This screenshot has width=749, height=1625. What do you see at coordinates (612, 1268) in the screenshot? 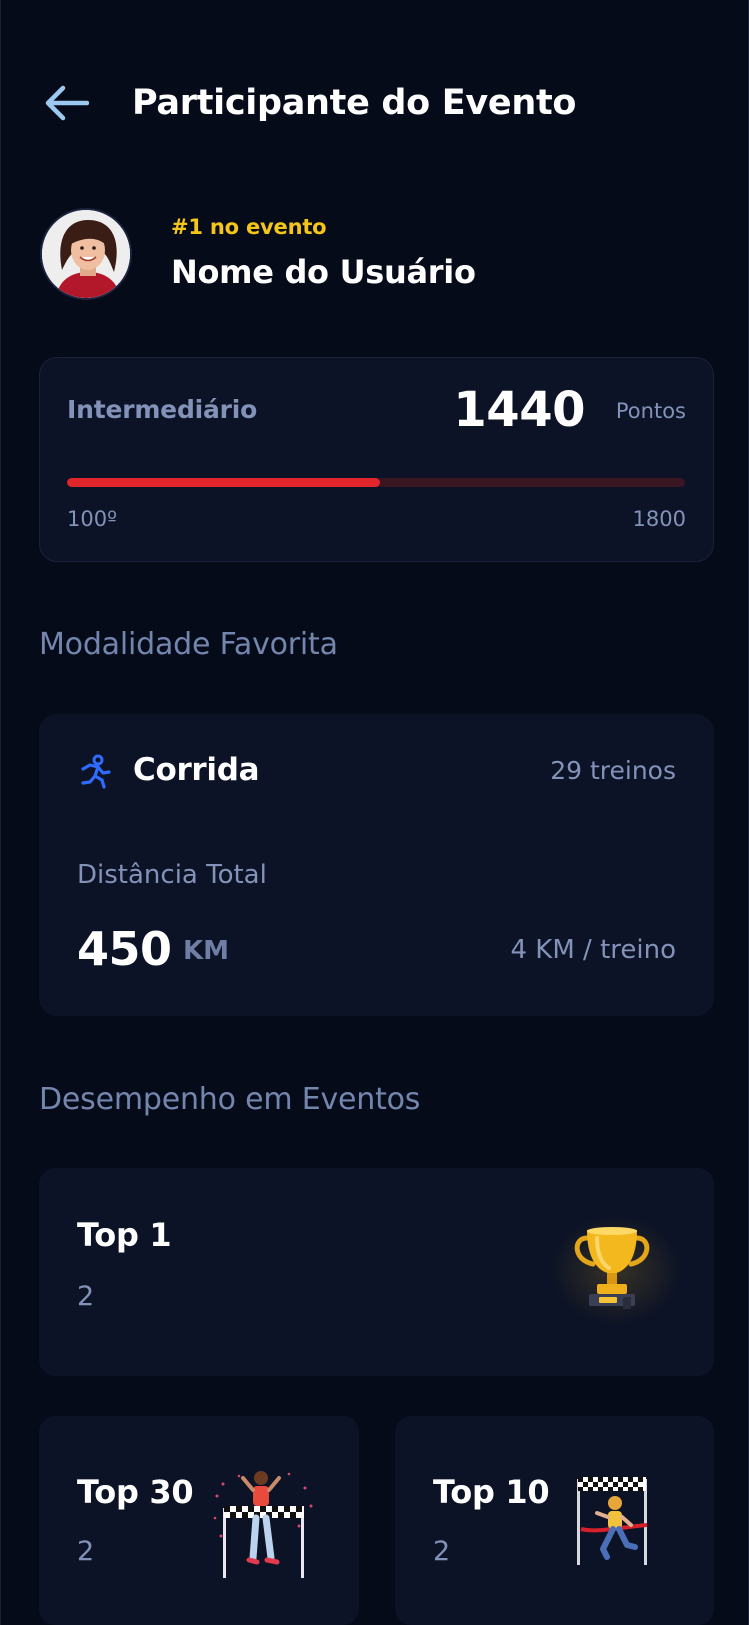
I see `trophy-icon` at bounding box center [612, 1268].